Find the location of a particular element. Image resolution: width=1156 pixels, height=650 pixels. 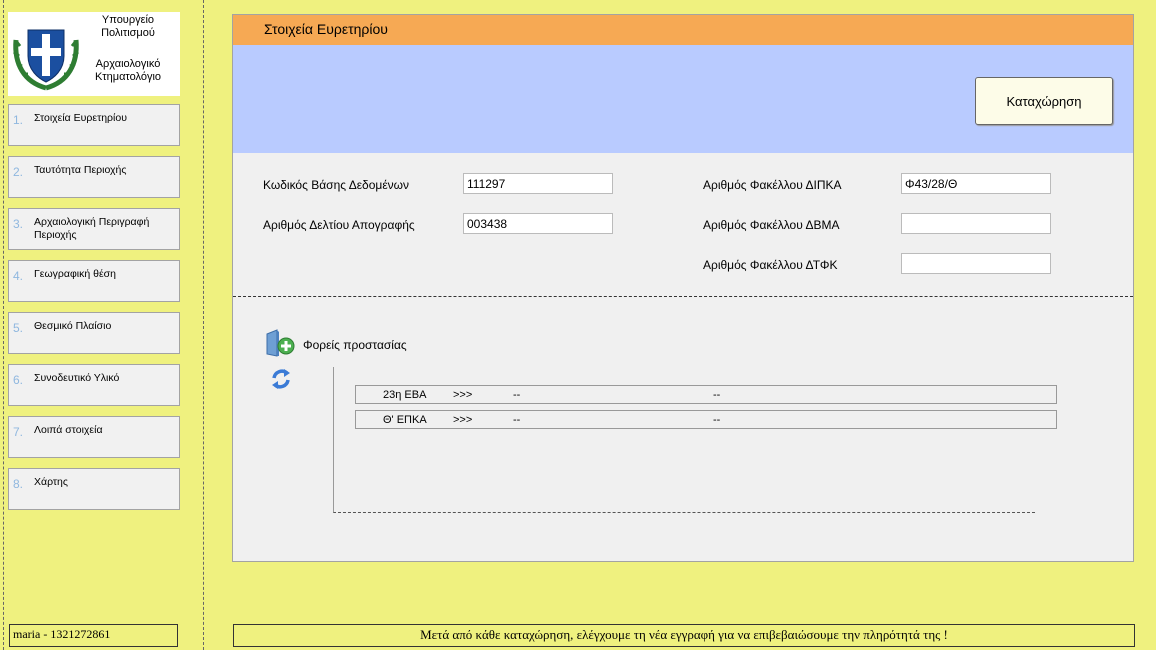

nav-number: 6. is located at coordinates (18, 380).